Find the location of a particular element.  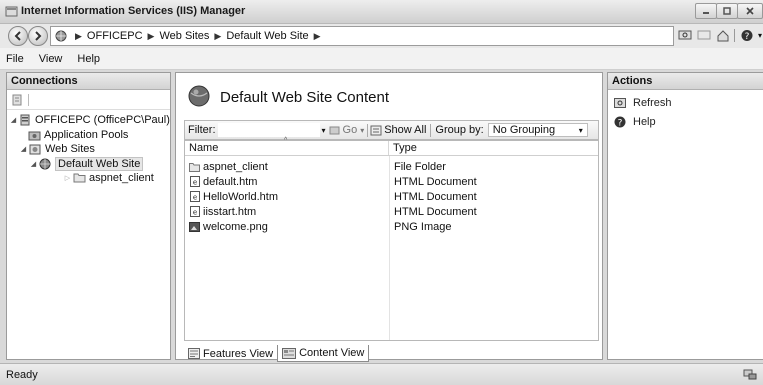

go-button: Go ▾ is located at coordinates (346, 130).